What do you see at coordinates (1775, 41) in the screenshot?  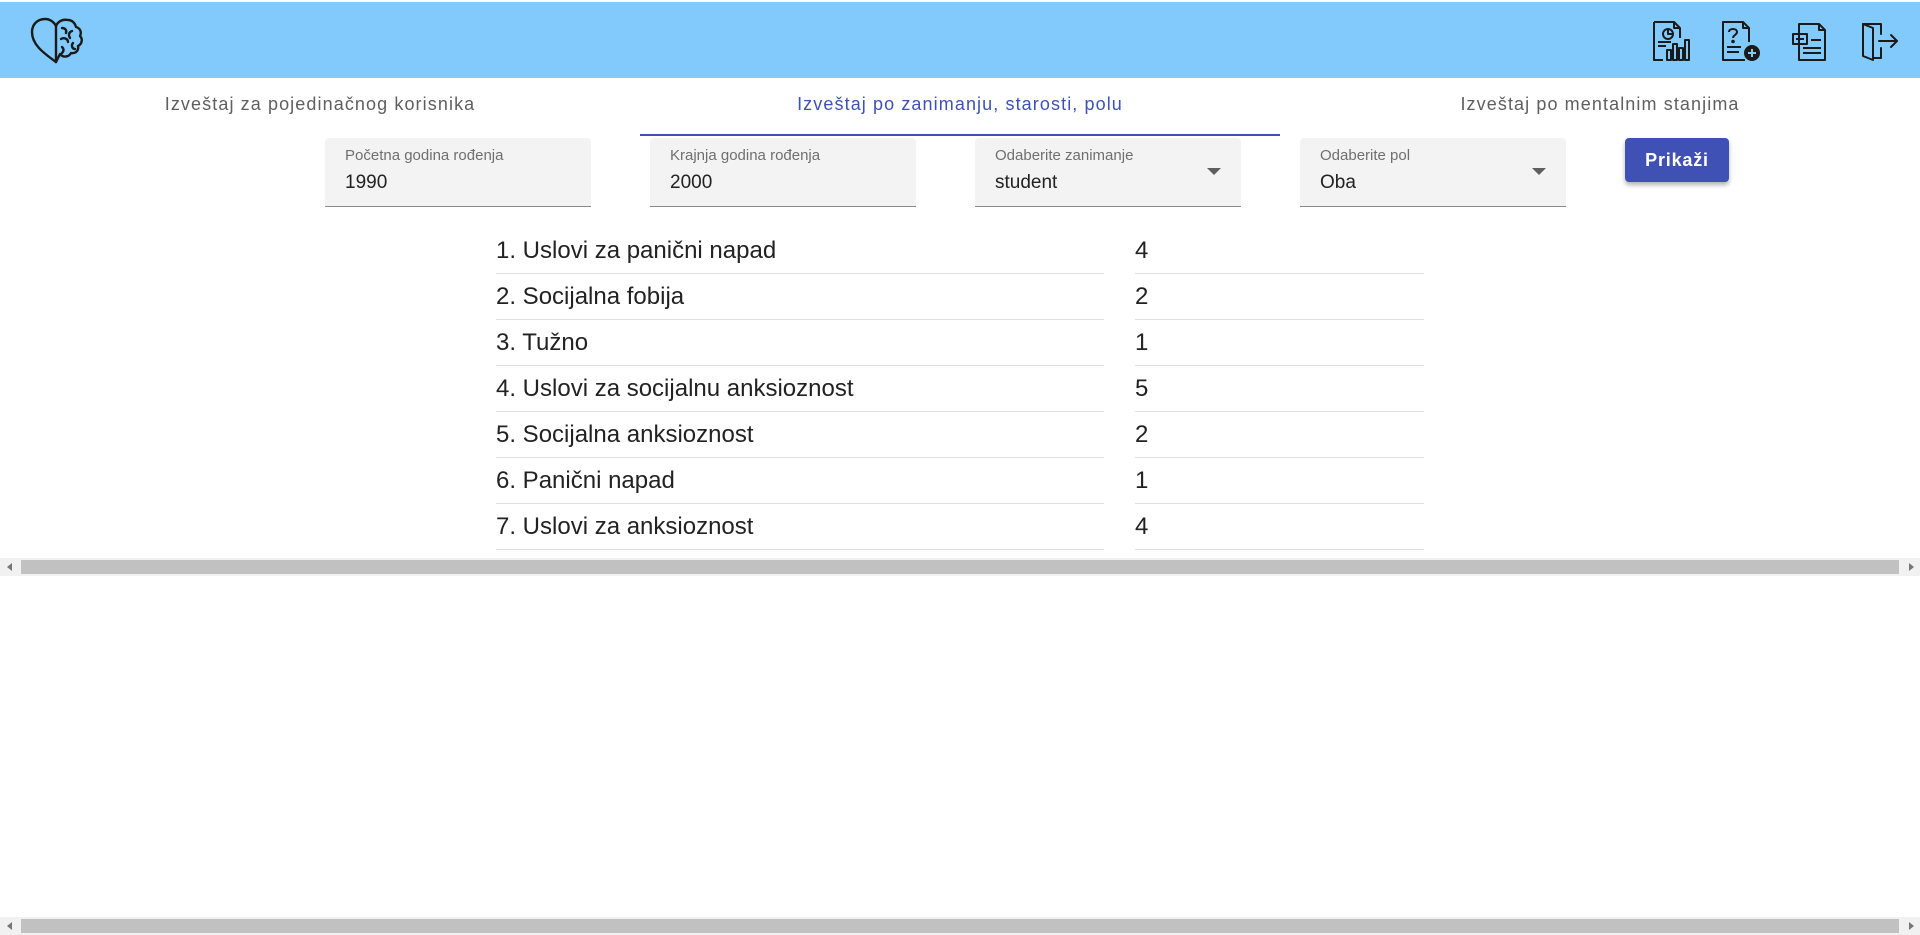 I see `toolbar-actions` at bounding box center [1775, 41].